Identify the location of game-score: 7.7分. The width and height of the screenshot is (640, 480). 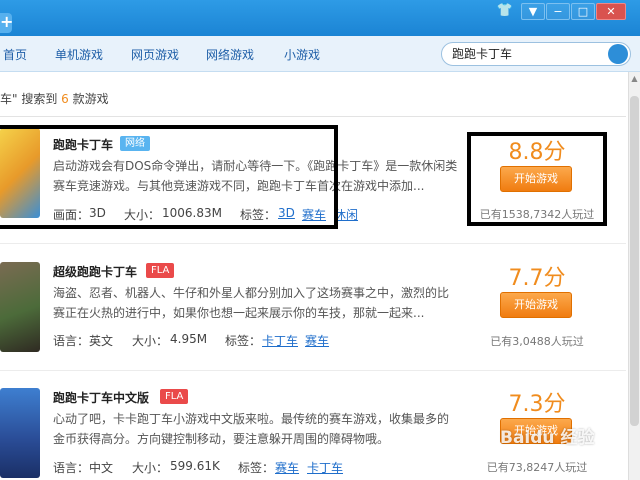
(537, 278).